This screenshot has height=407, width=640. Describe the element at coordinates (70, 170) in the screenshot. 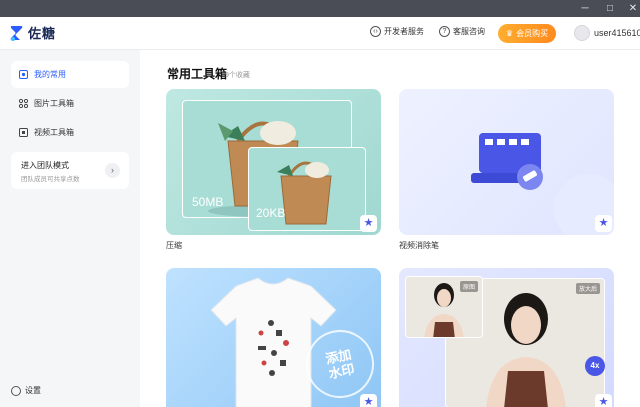

I see `team-mode-card: 进入团队模式 团队成员可共享点数 ›` at that location.